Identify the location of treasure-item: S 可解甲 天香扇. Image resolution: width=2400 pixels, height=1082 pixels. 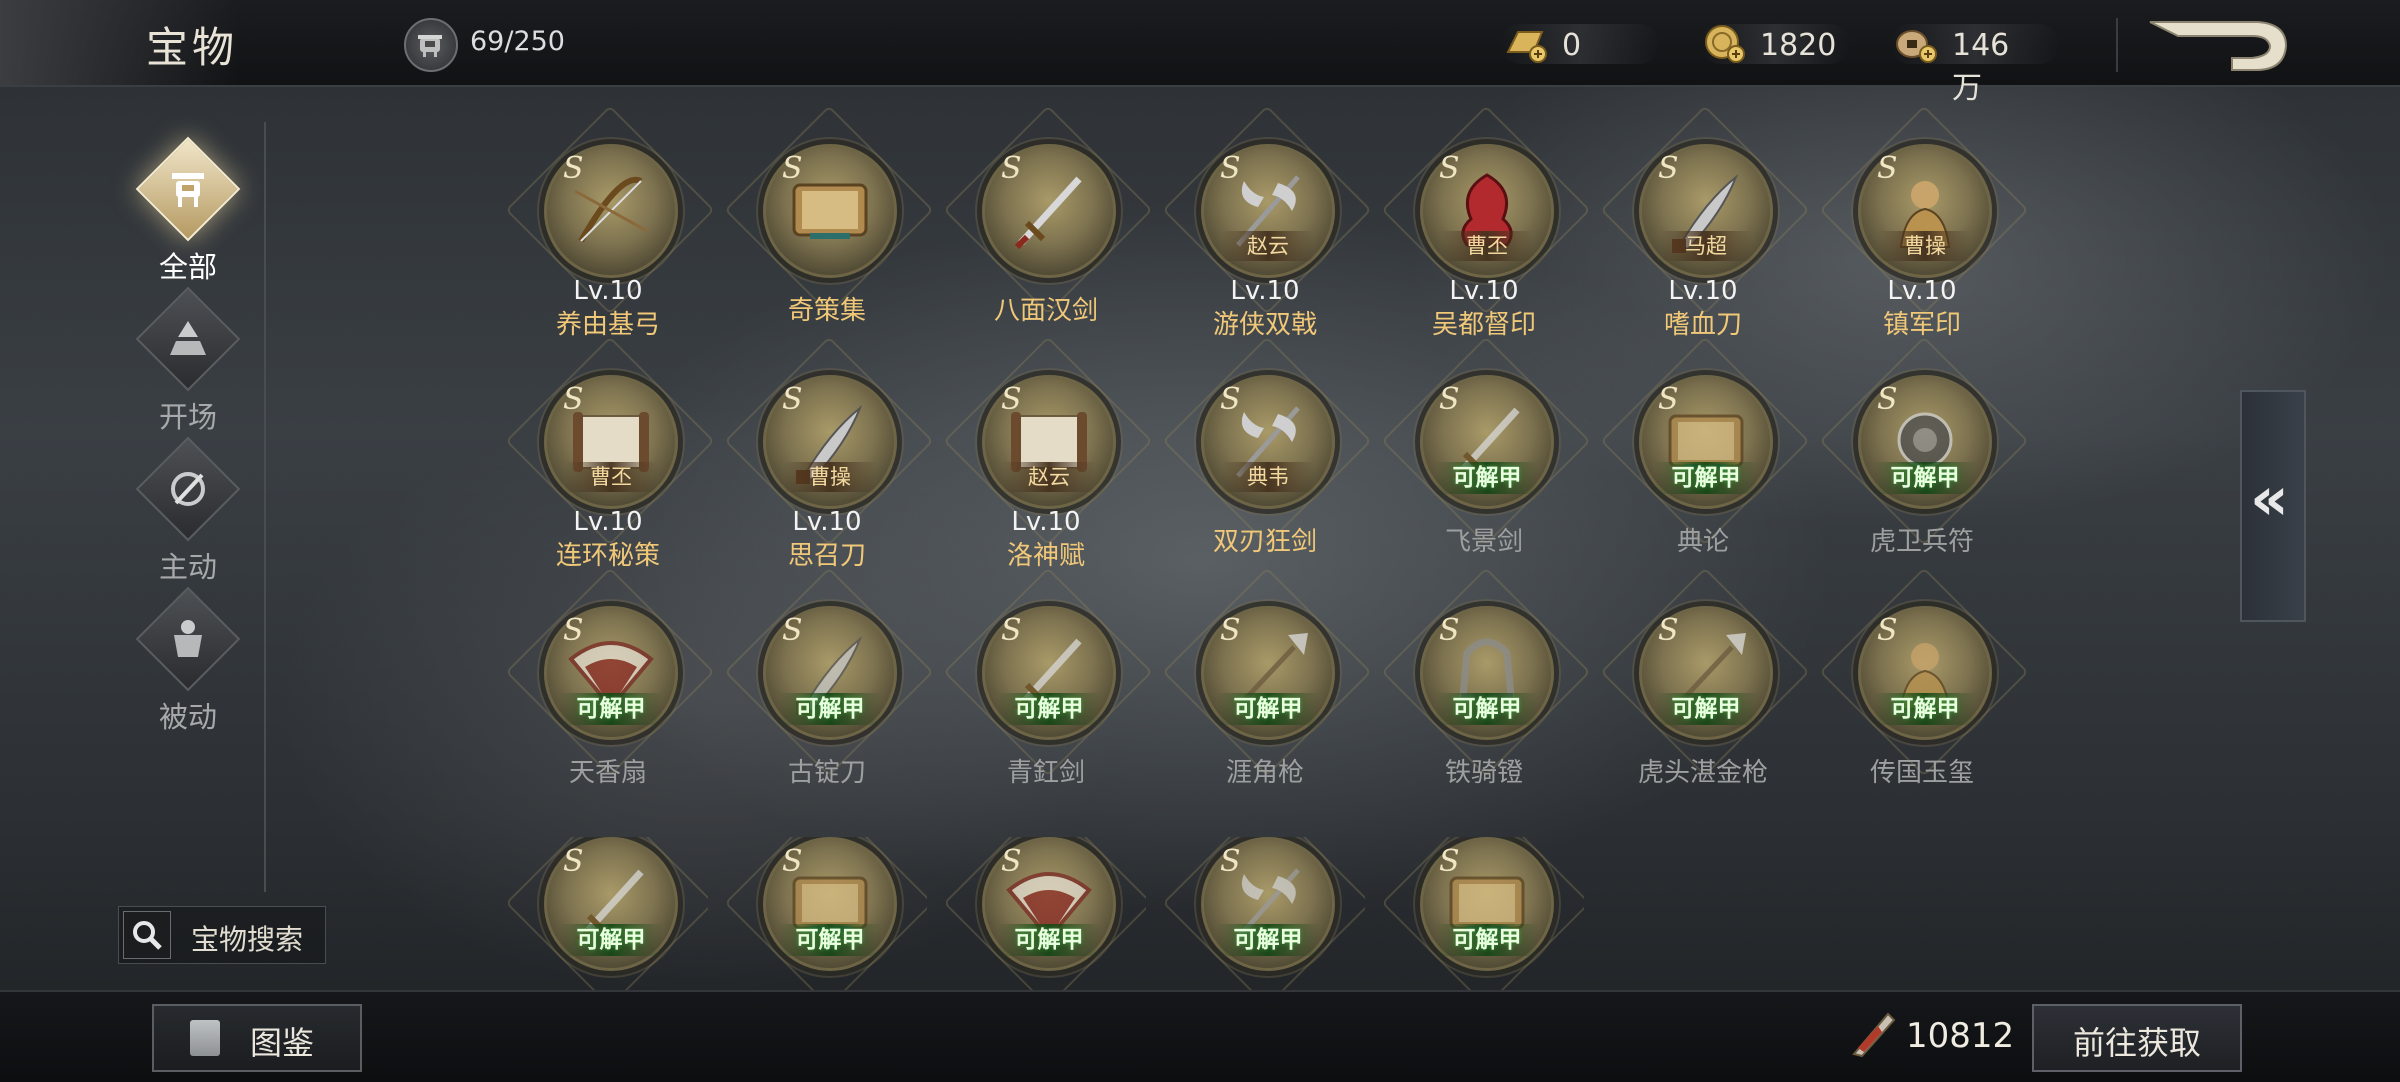
(608, 701).